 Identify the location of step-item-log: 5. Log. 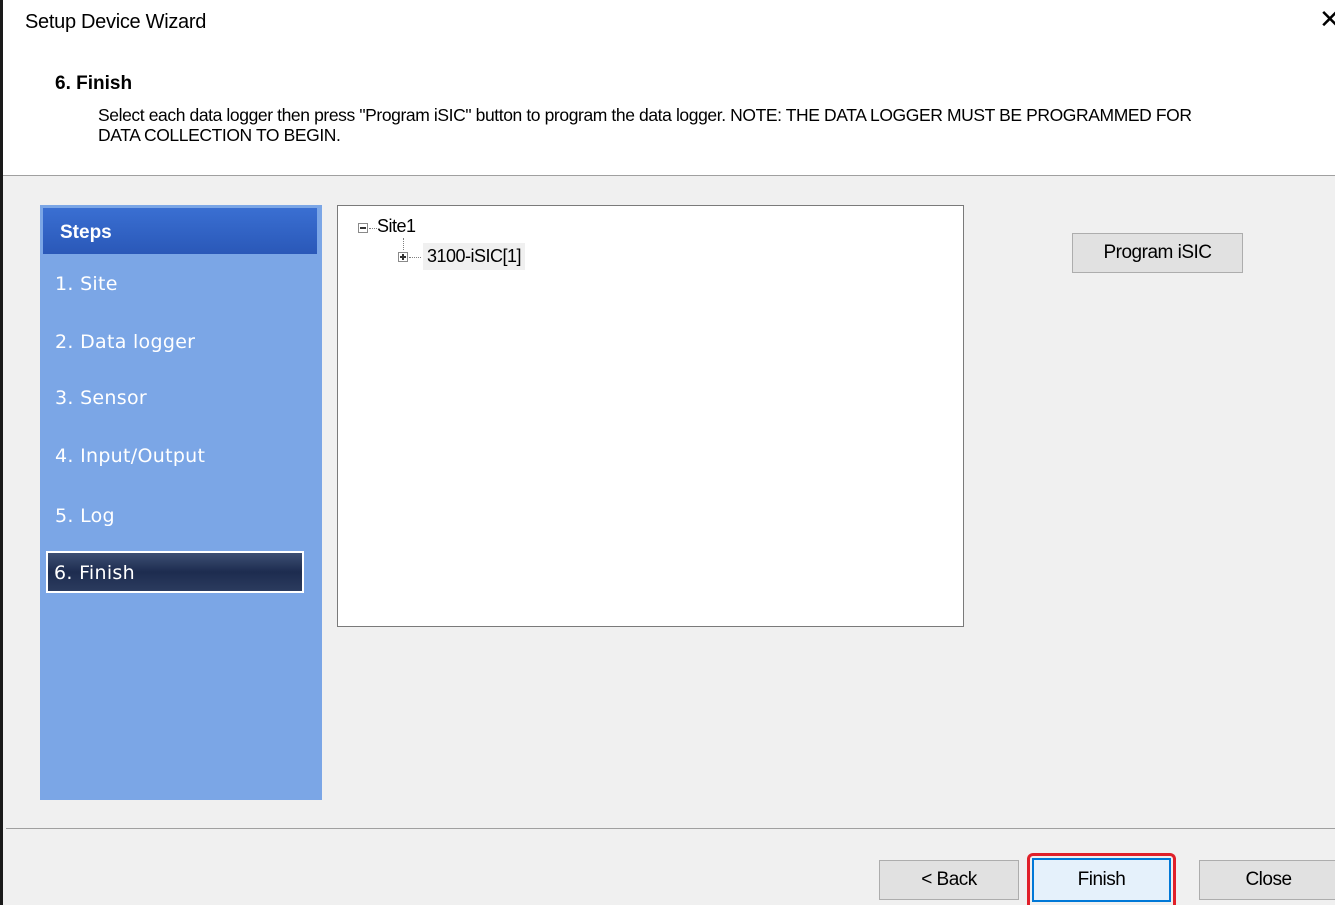
(85, 516).